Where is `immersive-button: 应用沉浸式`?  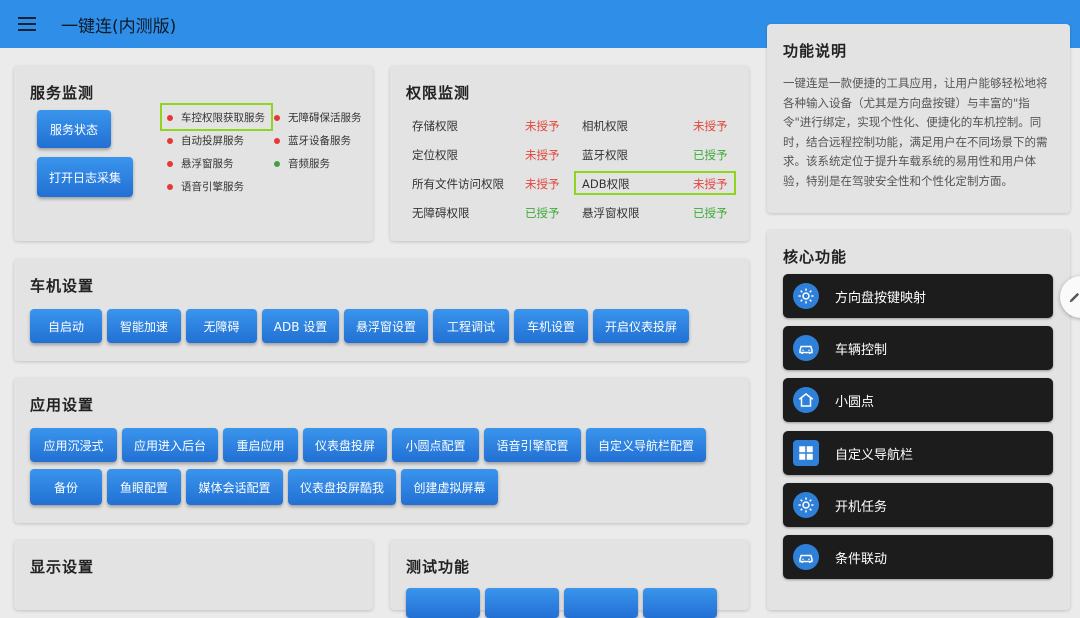 immersive-button: 应用沉浸式 is located at coordinates (73, 445).